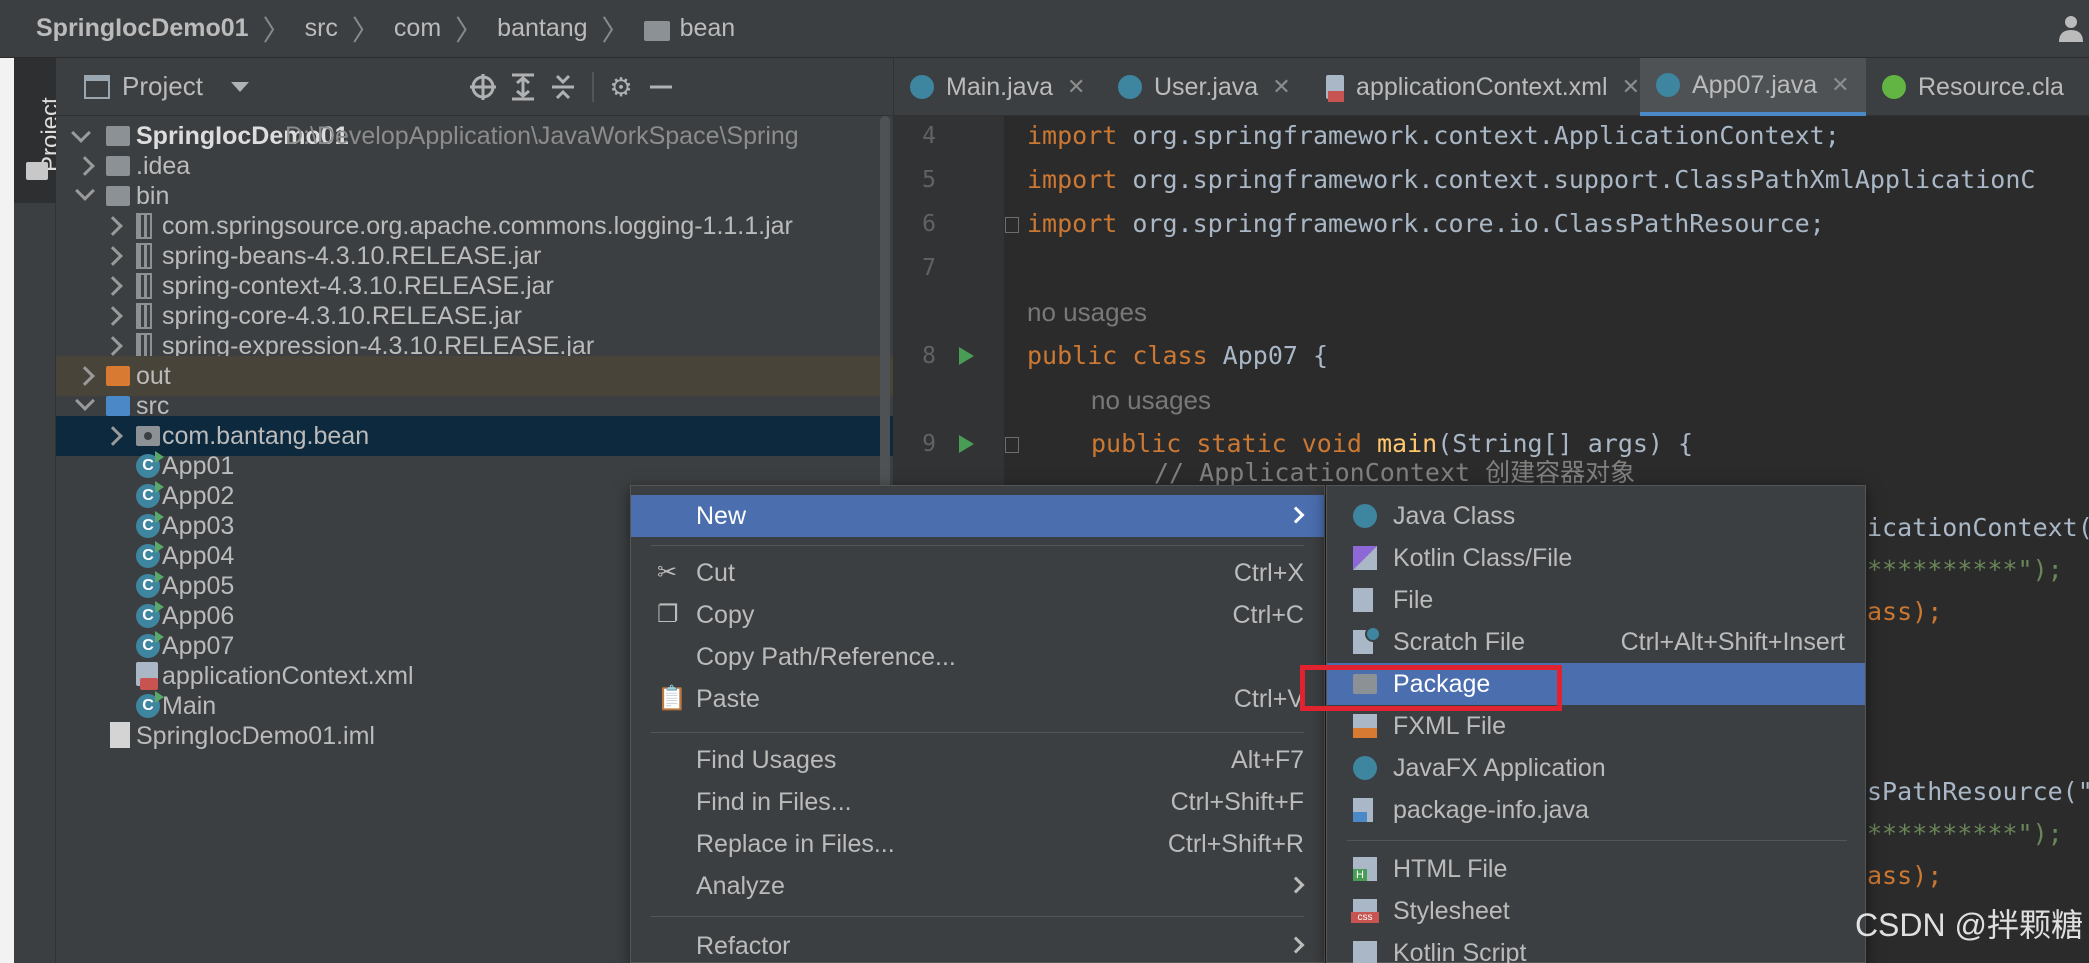 This screenshot has width=2089, height=963. Describe the element at coordinates (1755, 84) in the screenshot. I see `tab-label: App07.java` at that location.